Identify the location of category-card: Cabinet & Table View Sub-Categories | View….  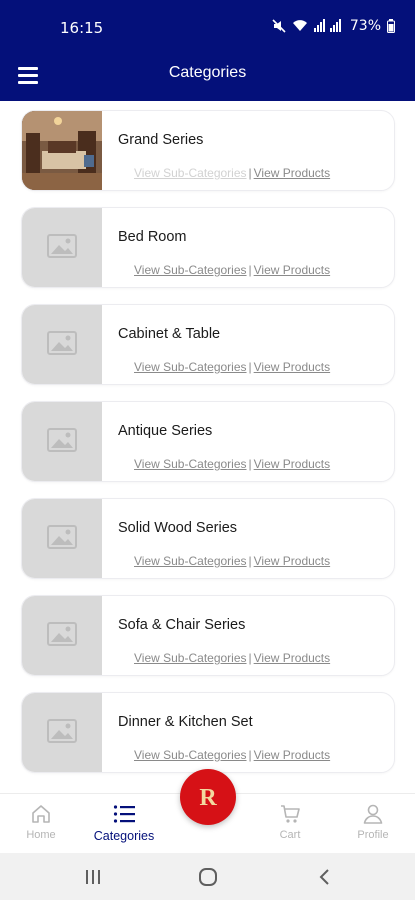
(208, 344).